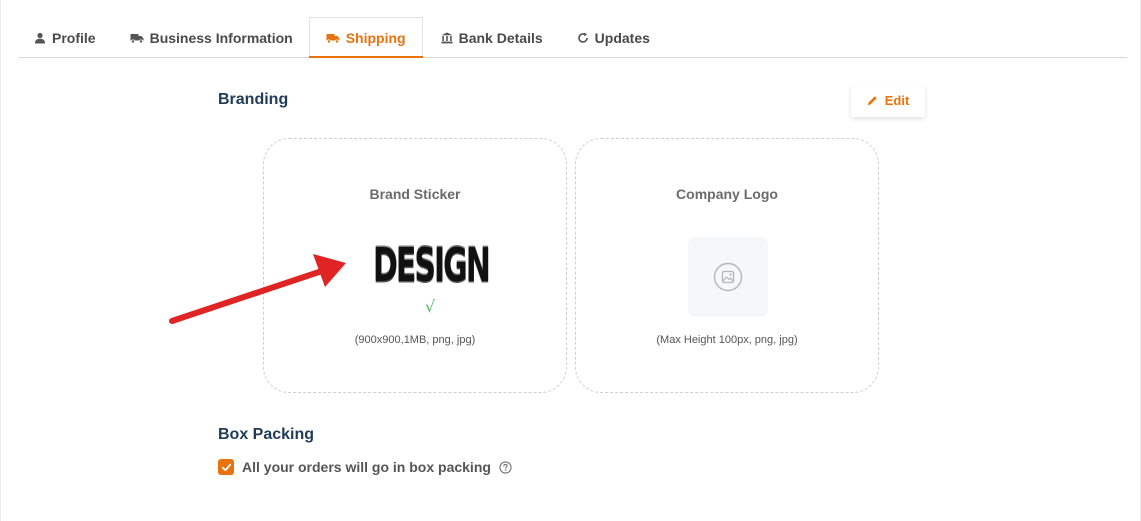 Image resolution: width=1141 pixels, height=521 pixels. Describe the element at coordinates (622, 37) in the screenshot. I see `tab-updates-label: Updates` at that location.